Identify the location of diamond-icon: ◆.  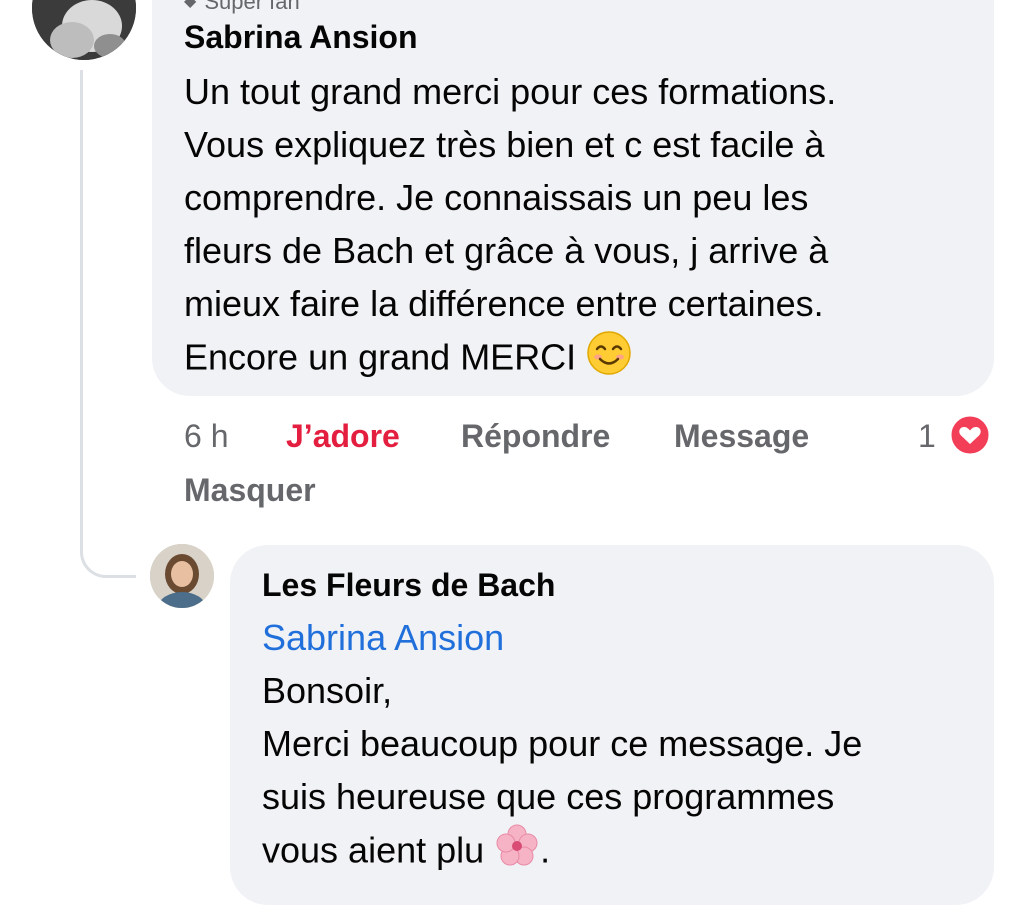
(190, 5).